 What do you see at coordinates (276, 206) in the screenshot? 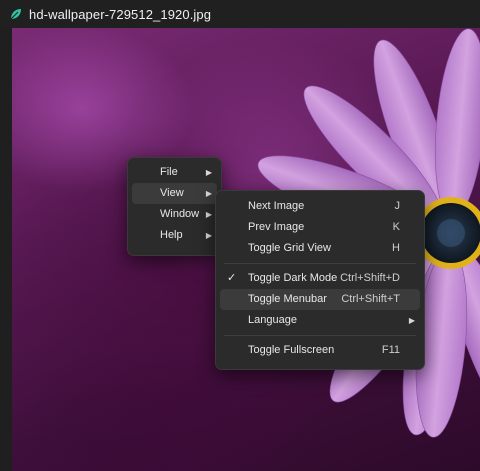
I see `menu-item-label: Next Image` at bounding box center [276, 206].